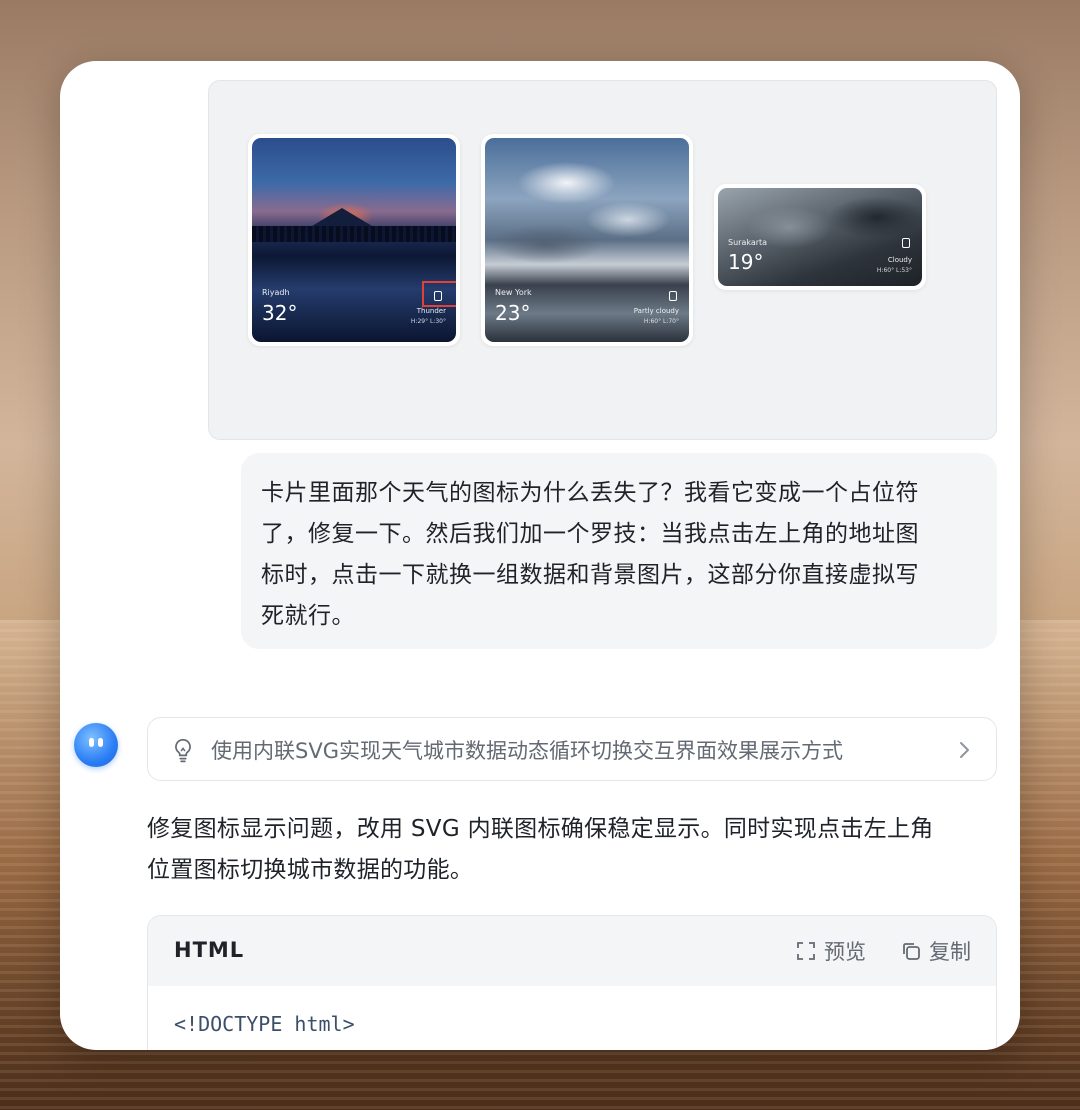  What do you see at coordinates (540, 829) in the screenshot?
I see `answer-line: 修复图标显示问题，改用 SVG 内联图标确保稳定显示。同时实现点击左上角` at bounding box center [540, 829].